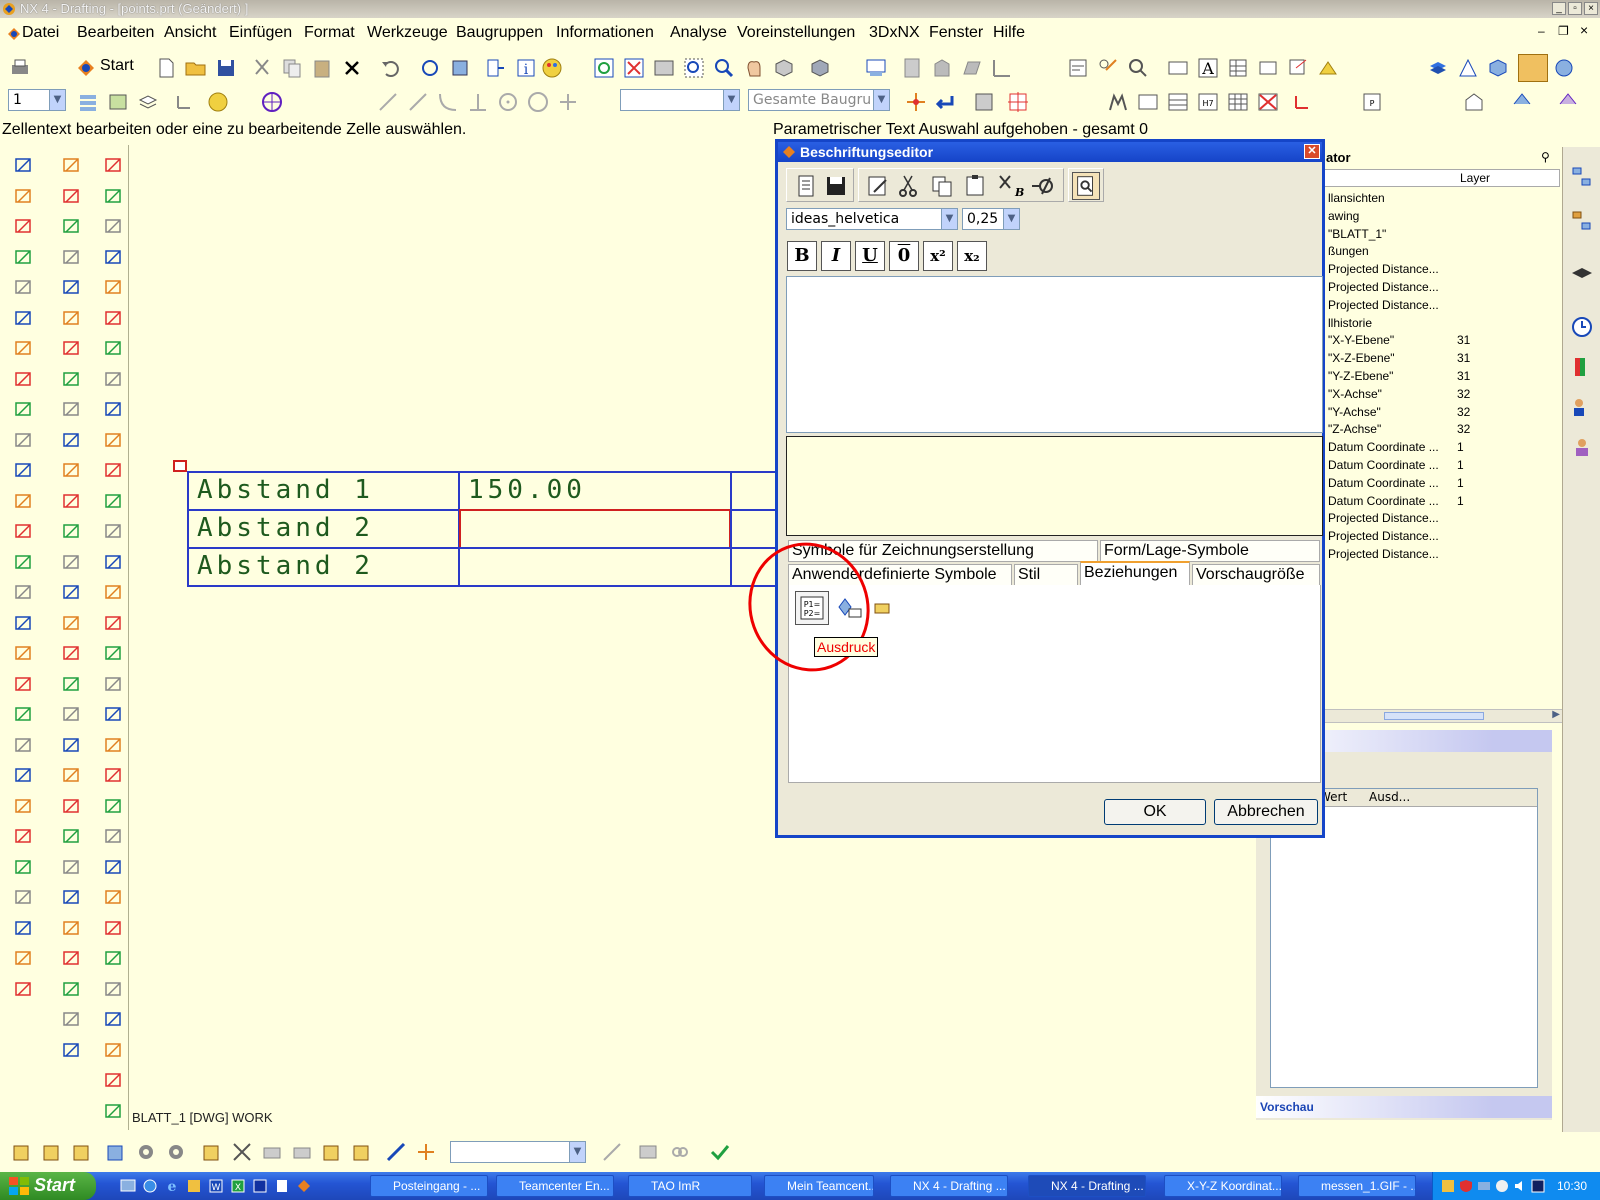  What do you see at coordinates (1582, 221) in the screenshot?
I see `part-navigator-icon` at bounding box center [1582, 221].